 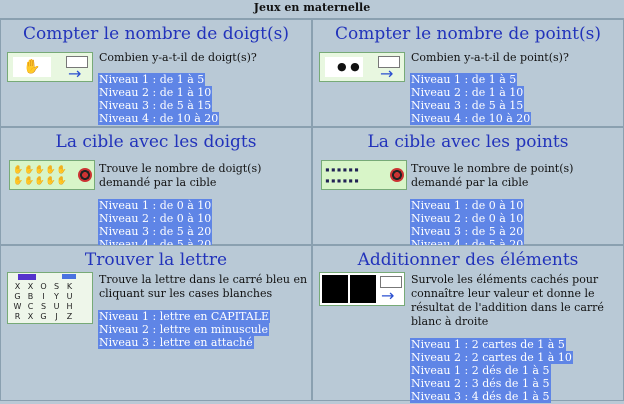 I want to click on card-title: Trouver la lettre, so click(x=156, y=260).